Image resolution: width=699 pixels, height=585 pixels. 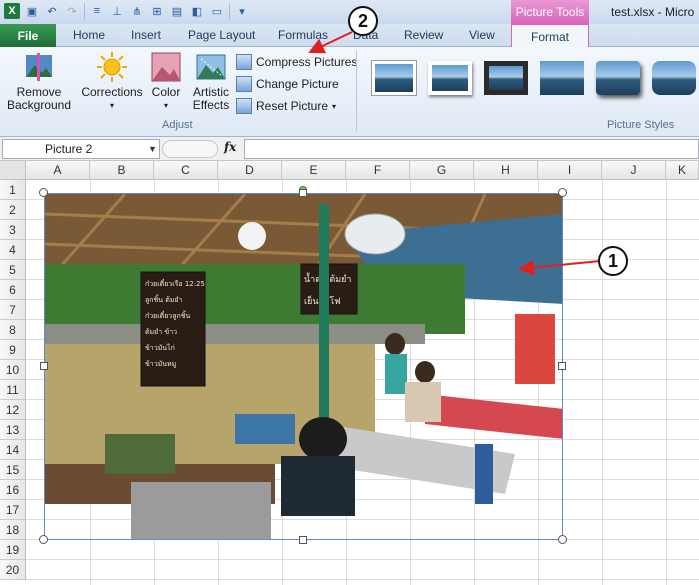 What do you see at coordinates (559, 267) in the screenshot?
I see `callout-1-arrow` at bounding box center [559, 267].